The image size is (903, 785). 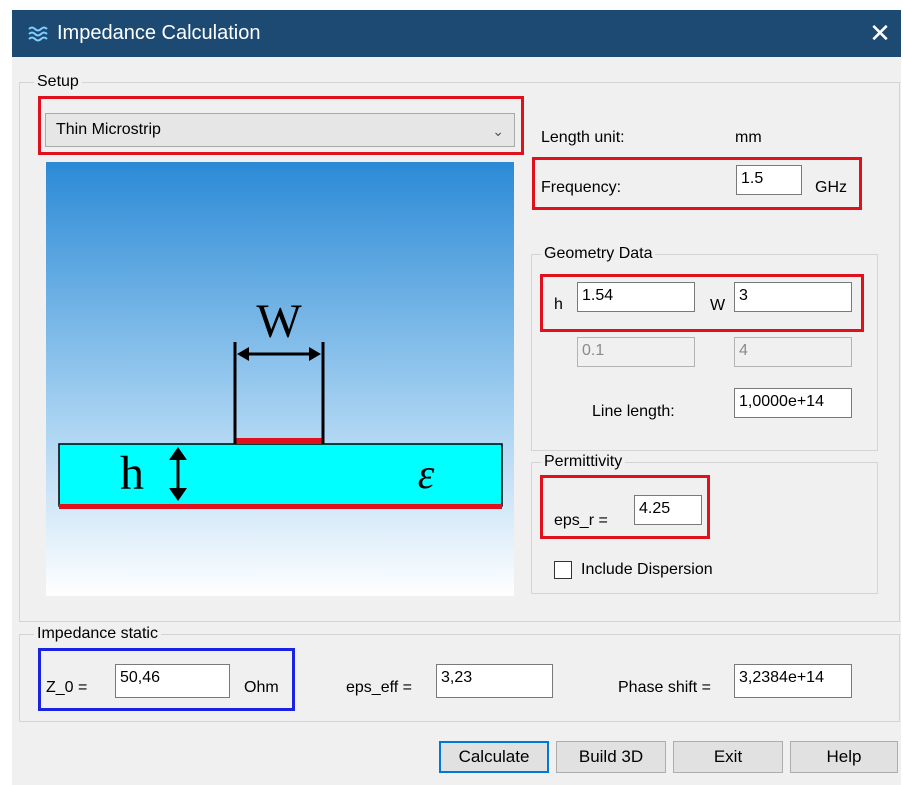 I want to click on line-length-label: Line length:, so click(x=633, y=411).